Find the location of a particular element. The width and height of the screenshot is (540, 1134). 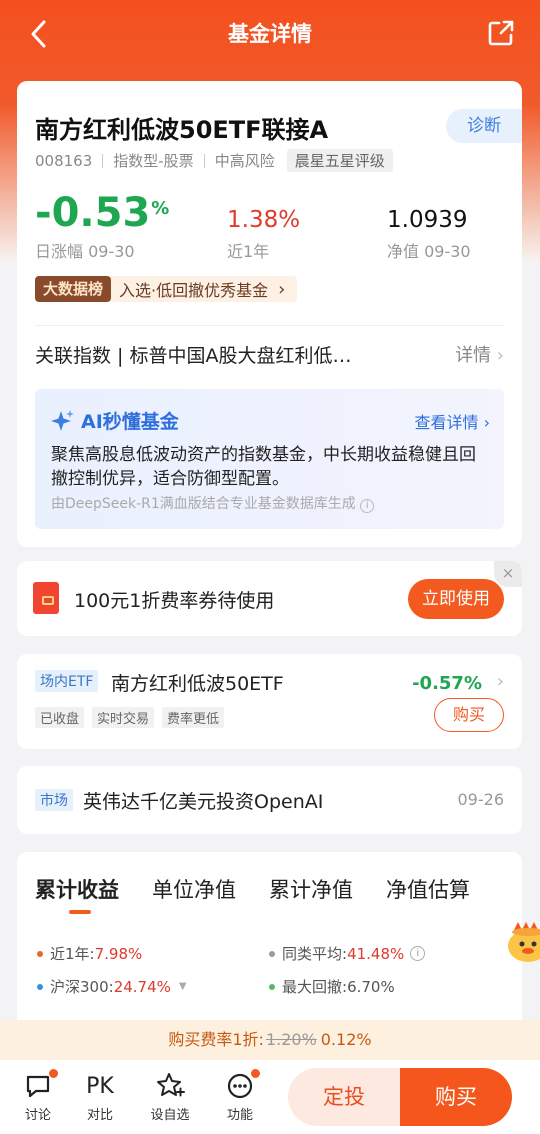

legend-peer-average: 同类平均: 41.48% i is located at coordinates (347, 953).